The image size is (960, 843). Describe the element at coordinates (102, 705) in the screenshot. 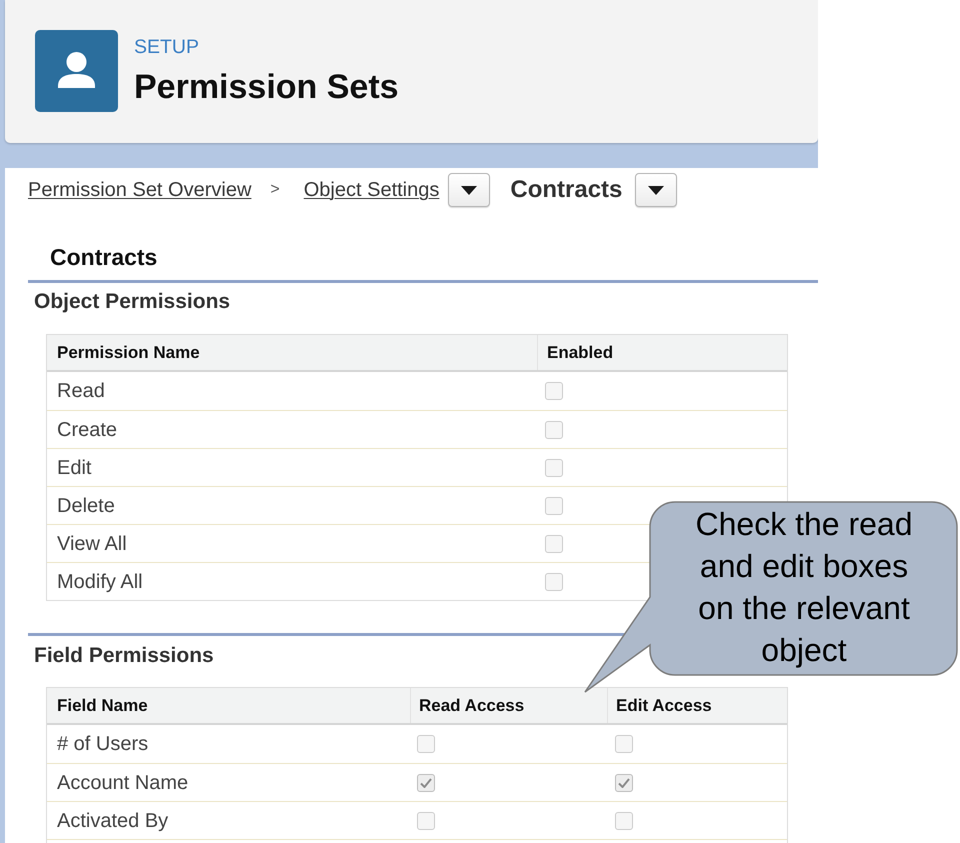

I see `column-header: Field Name` at that location.